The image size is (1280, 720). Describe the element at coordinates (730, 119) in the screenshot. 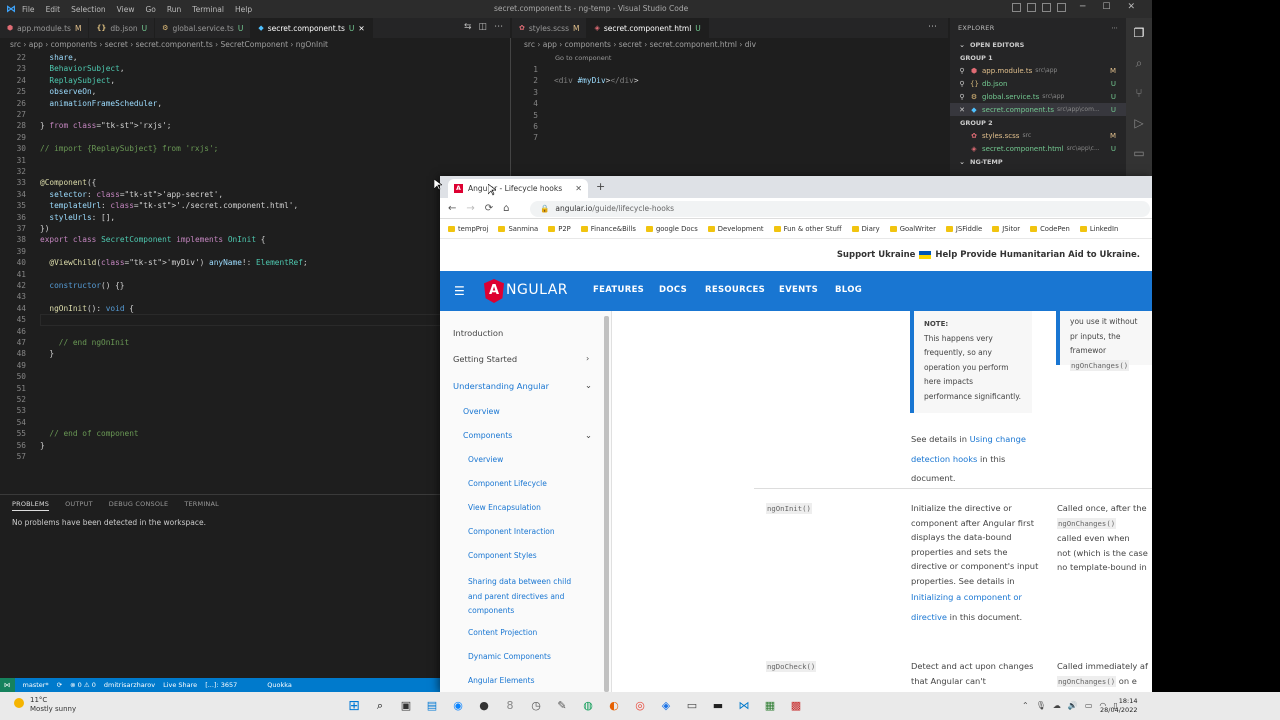

I see `right-editor: 1 2 <div #myDiv></div> 3 4 5 6 7` at that location.